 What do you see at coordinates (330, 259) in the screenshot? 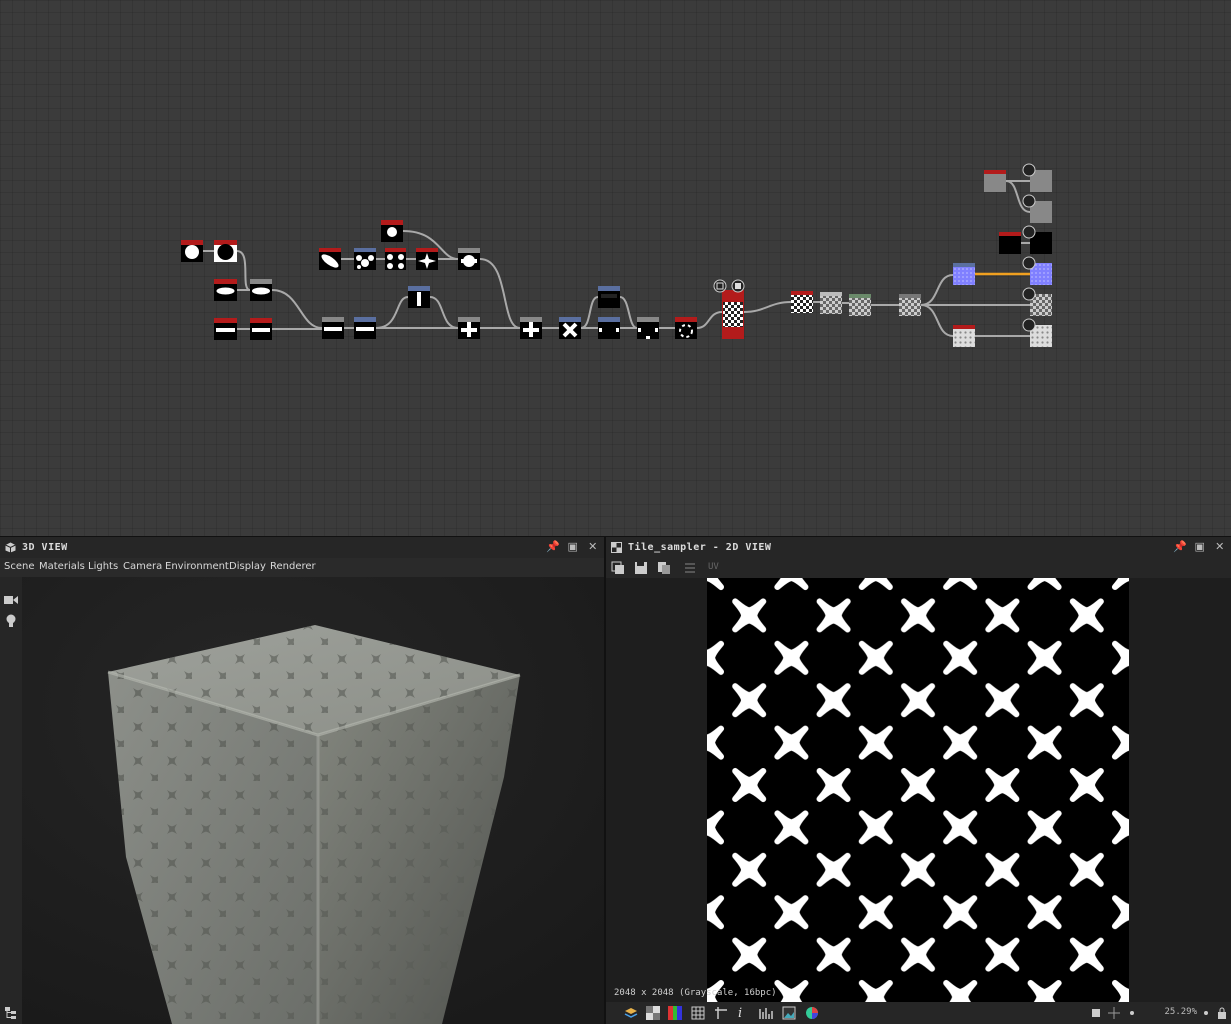
I see `graph-node-leaf` at bounding box center [330, 259].